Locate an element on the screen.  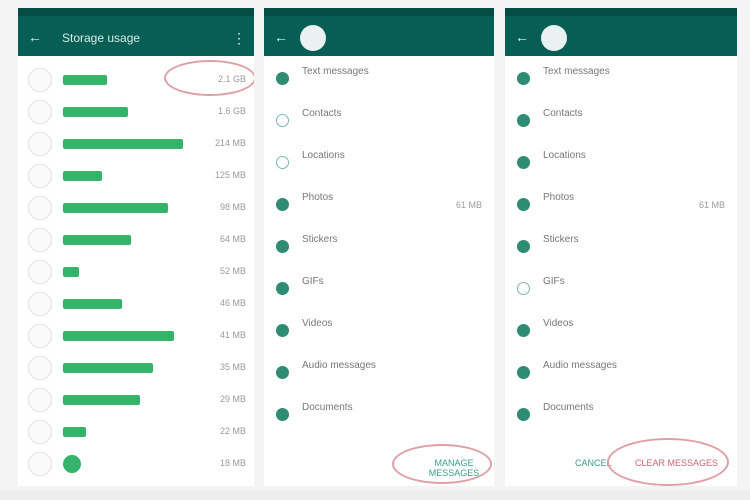
item-title: Locations is located at coordinates (564, 155).